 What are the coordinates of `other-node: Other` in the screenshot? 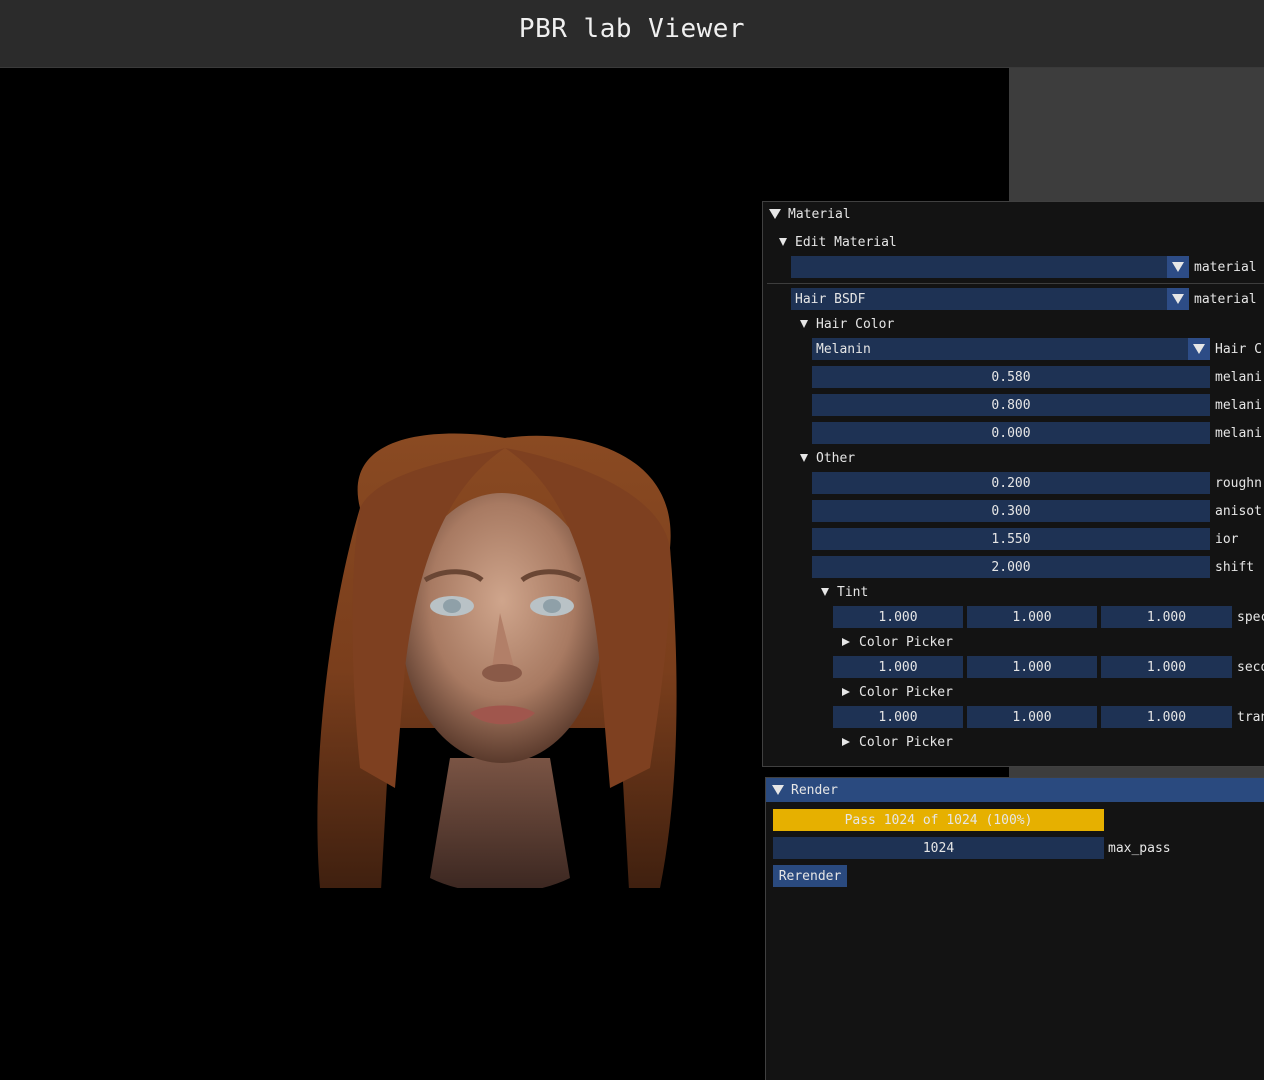 It's located at (827, 458).